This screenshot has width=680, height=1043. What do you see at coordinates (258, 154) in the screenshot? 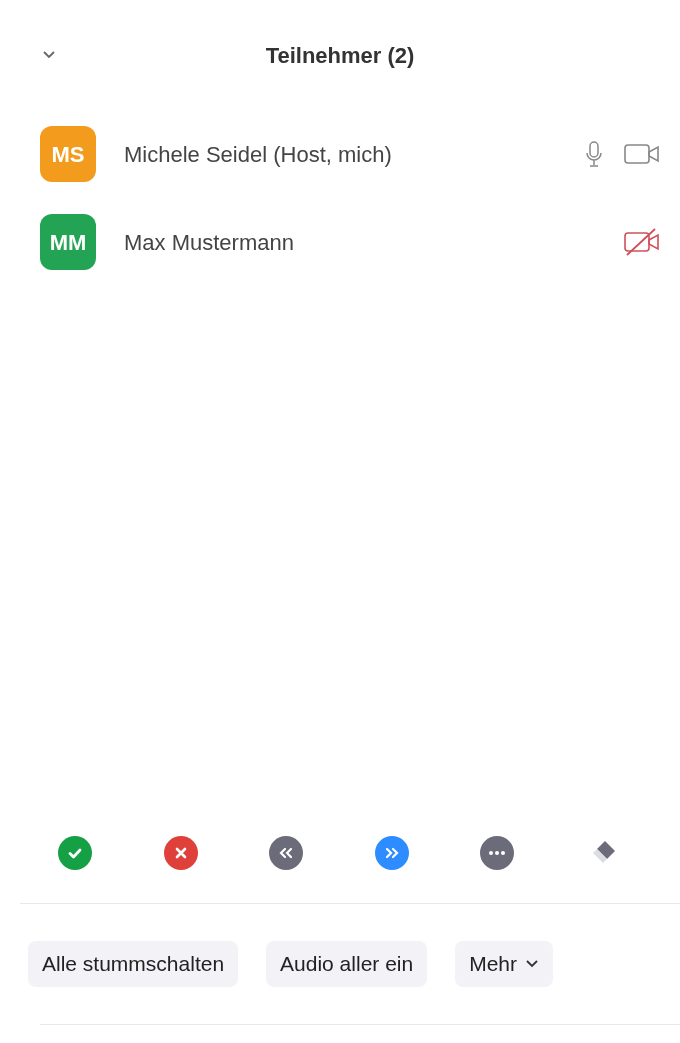
I see `participant-name: Michele Seidel (Host, mich)` at bounding box center [258, 154].